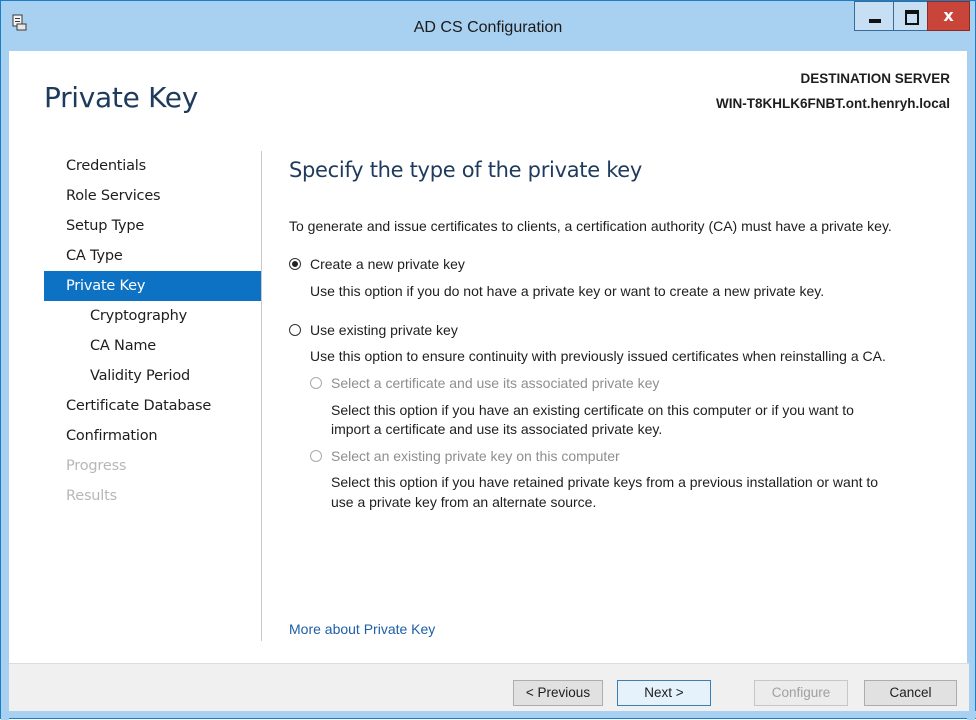 Image resolution: width=976 pixels, height=720 pixels. I want to click on nav-item-ca-type: CA Type, so click(152, 256).